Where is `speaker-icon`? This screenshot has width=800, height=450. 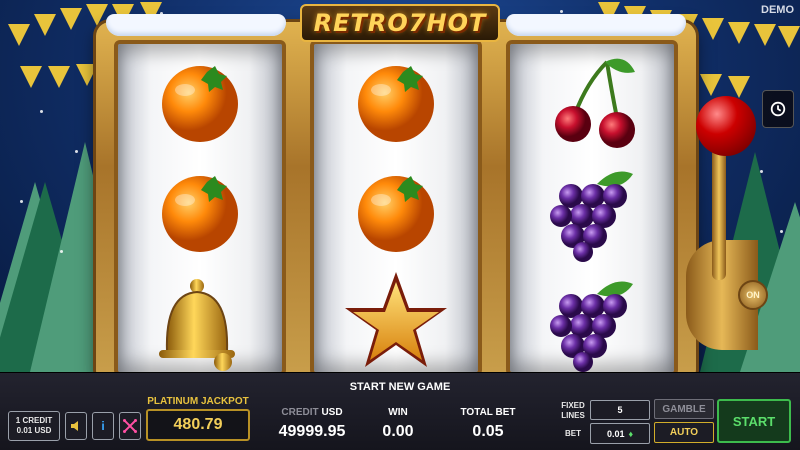
speaker-icon is located at coordinates (74, 426).